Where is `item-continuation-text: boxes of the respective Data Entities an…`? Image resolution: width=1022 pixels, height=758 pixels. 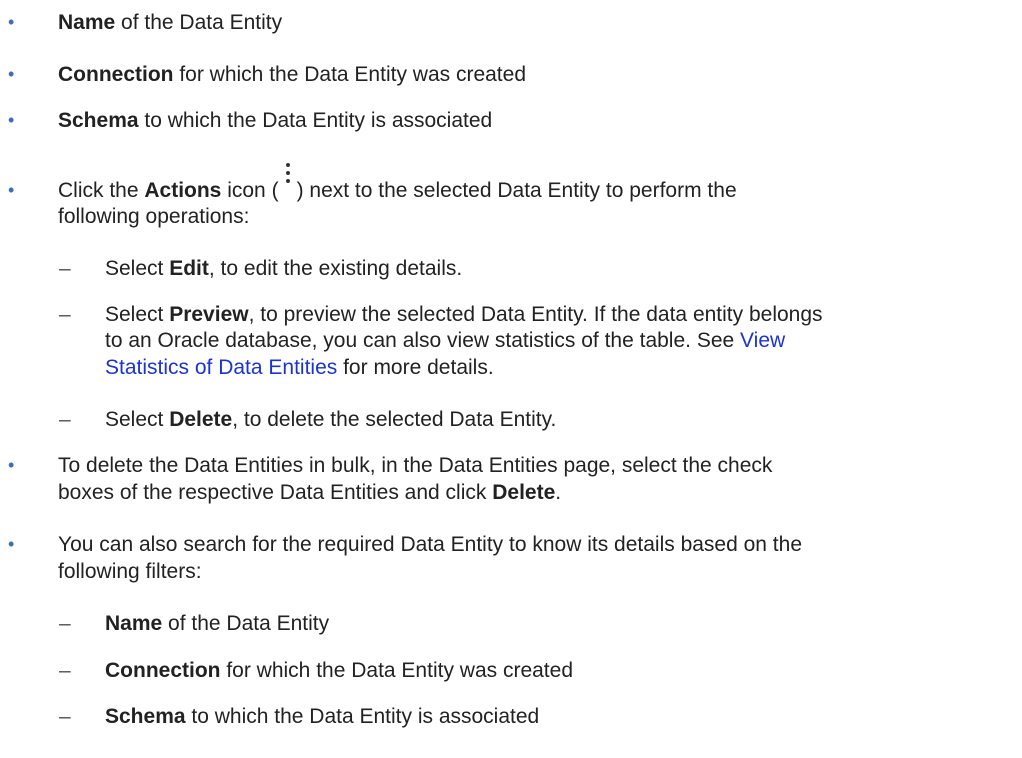 item-continuation-text: boxes of the respective Data Entities an… is located at coordinates (275, 492).